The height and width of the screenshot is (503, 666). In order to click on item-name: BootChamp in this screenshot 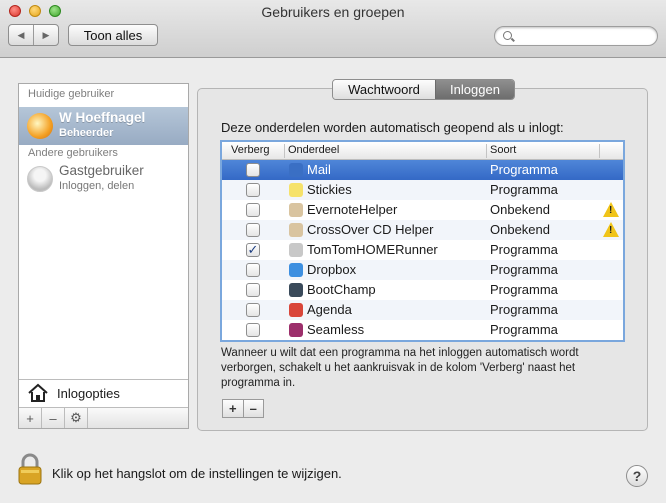, I will do `click(341, 289)`.